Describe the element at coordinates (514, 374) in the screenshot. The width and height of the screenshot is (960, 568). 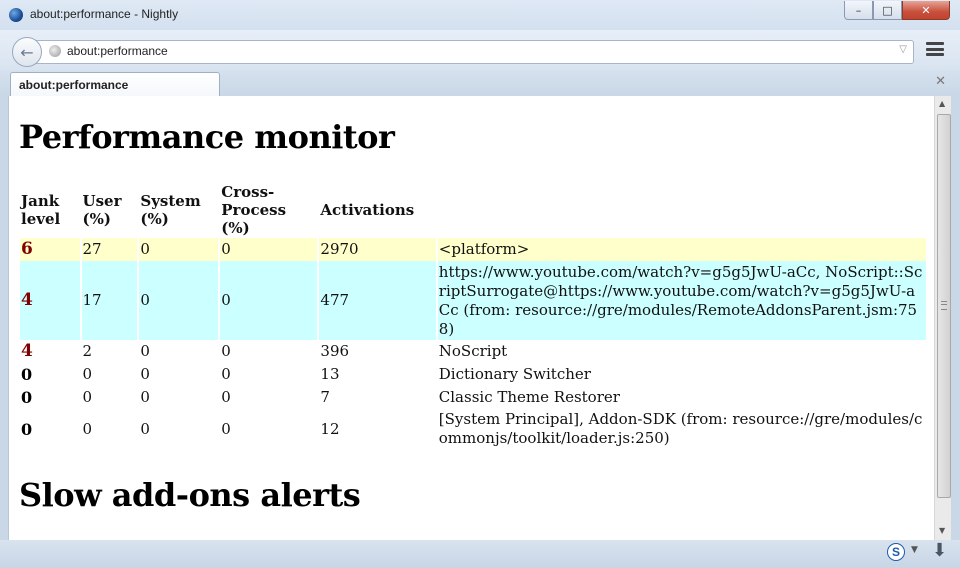
I see `name-cell: Dictionary Switcher` at that location.